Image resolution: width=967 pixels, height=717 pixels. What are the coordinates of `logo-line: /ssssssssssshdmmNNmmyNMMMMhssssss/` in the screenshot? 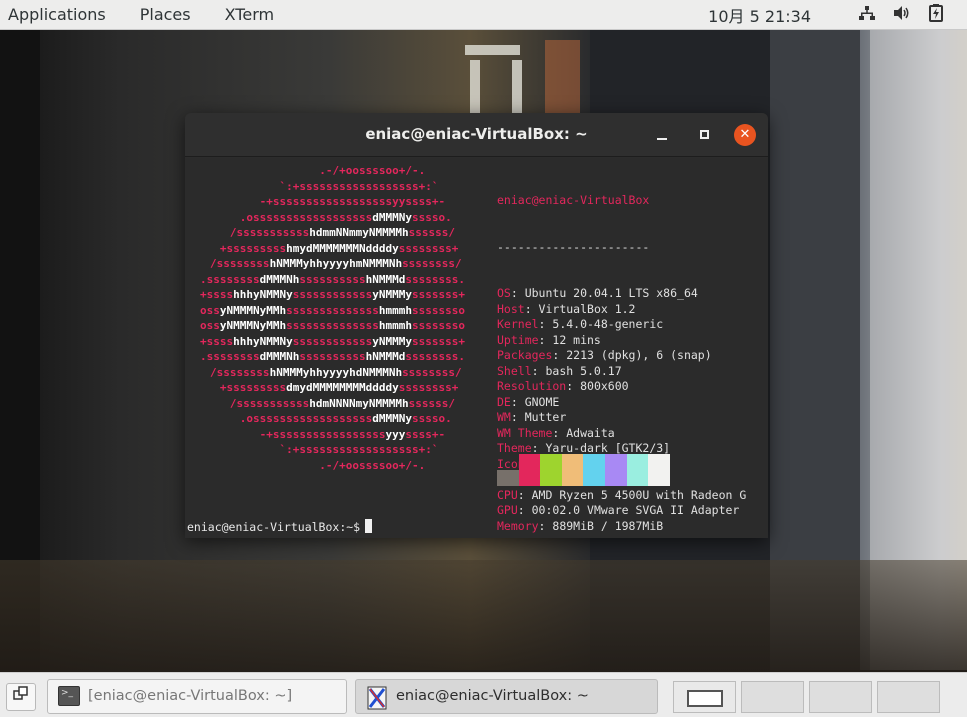 It's located at (332, 232).